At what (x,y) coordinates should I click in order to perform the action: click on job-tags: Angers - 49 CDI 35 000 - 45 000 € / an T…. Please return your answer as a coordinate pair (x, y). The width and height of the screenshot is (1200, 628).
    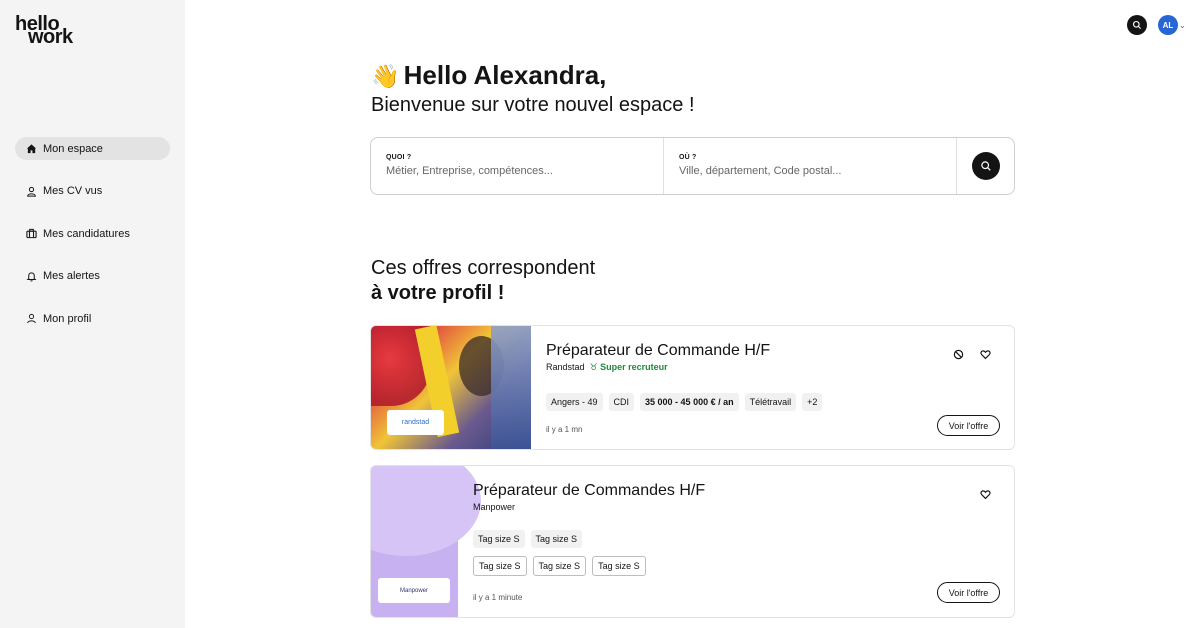
    Looking at the image, I should click on (684, 402).